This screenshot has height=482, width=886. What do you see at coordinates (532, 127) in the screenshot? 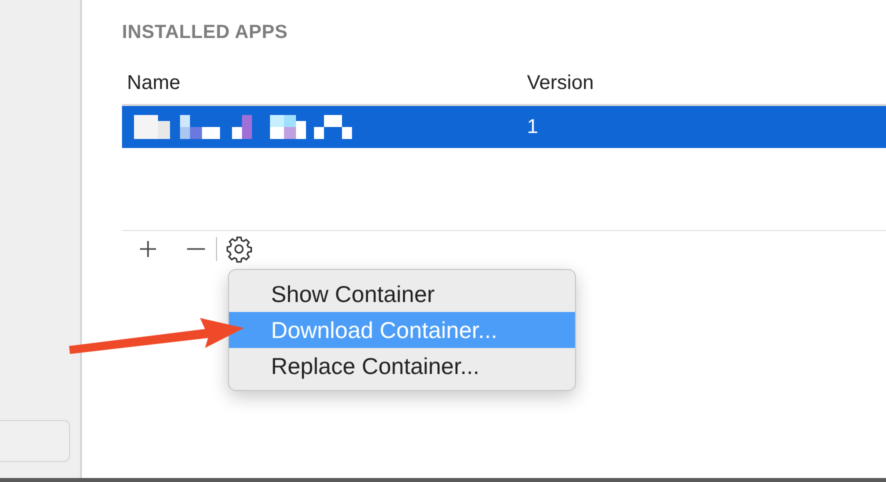
I see `table-cell: 1` at bounding box center [532, 127].